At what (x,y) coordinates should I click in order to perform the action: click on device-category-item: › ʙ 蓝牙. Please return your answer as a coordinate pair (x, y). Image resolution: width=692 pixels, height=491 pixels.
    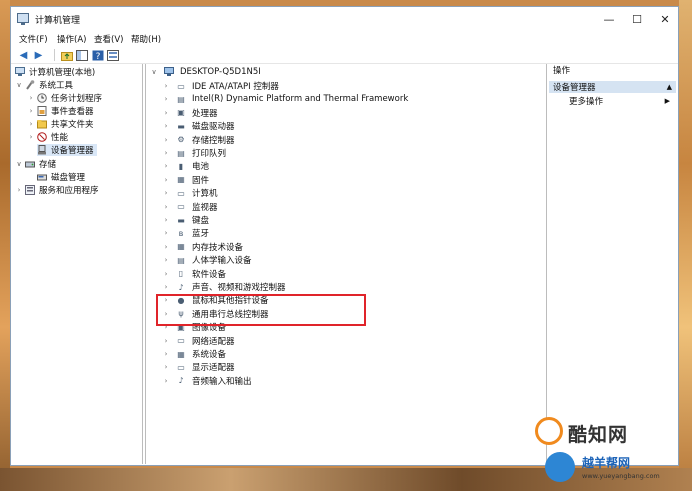
    Looking at the image, I should click on (185, 233).